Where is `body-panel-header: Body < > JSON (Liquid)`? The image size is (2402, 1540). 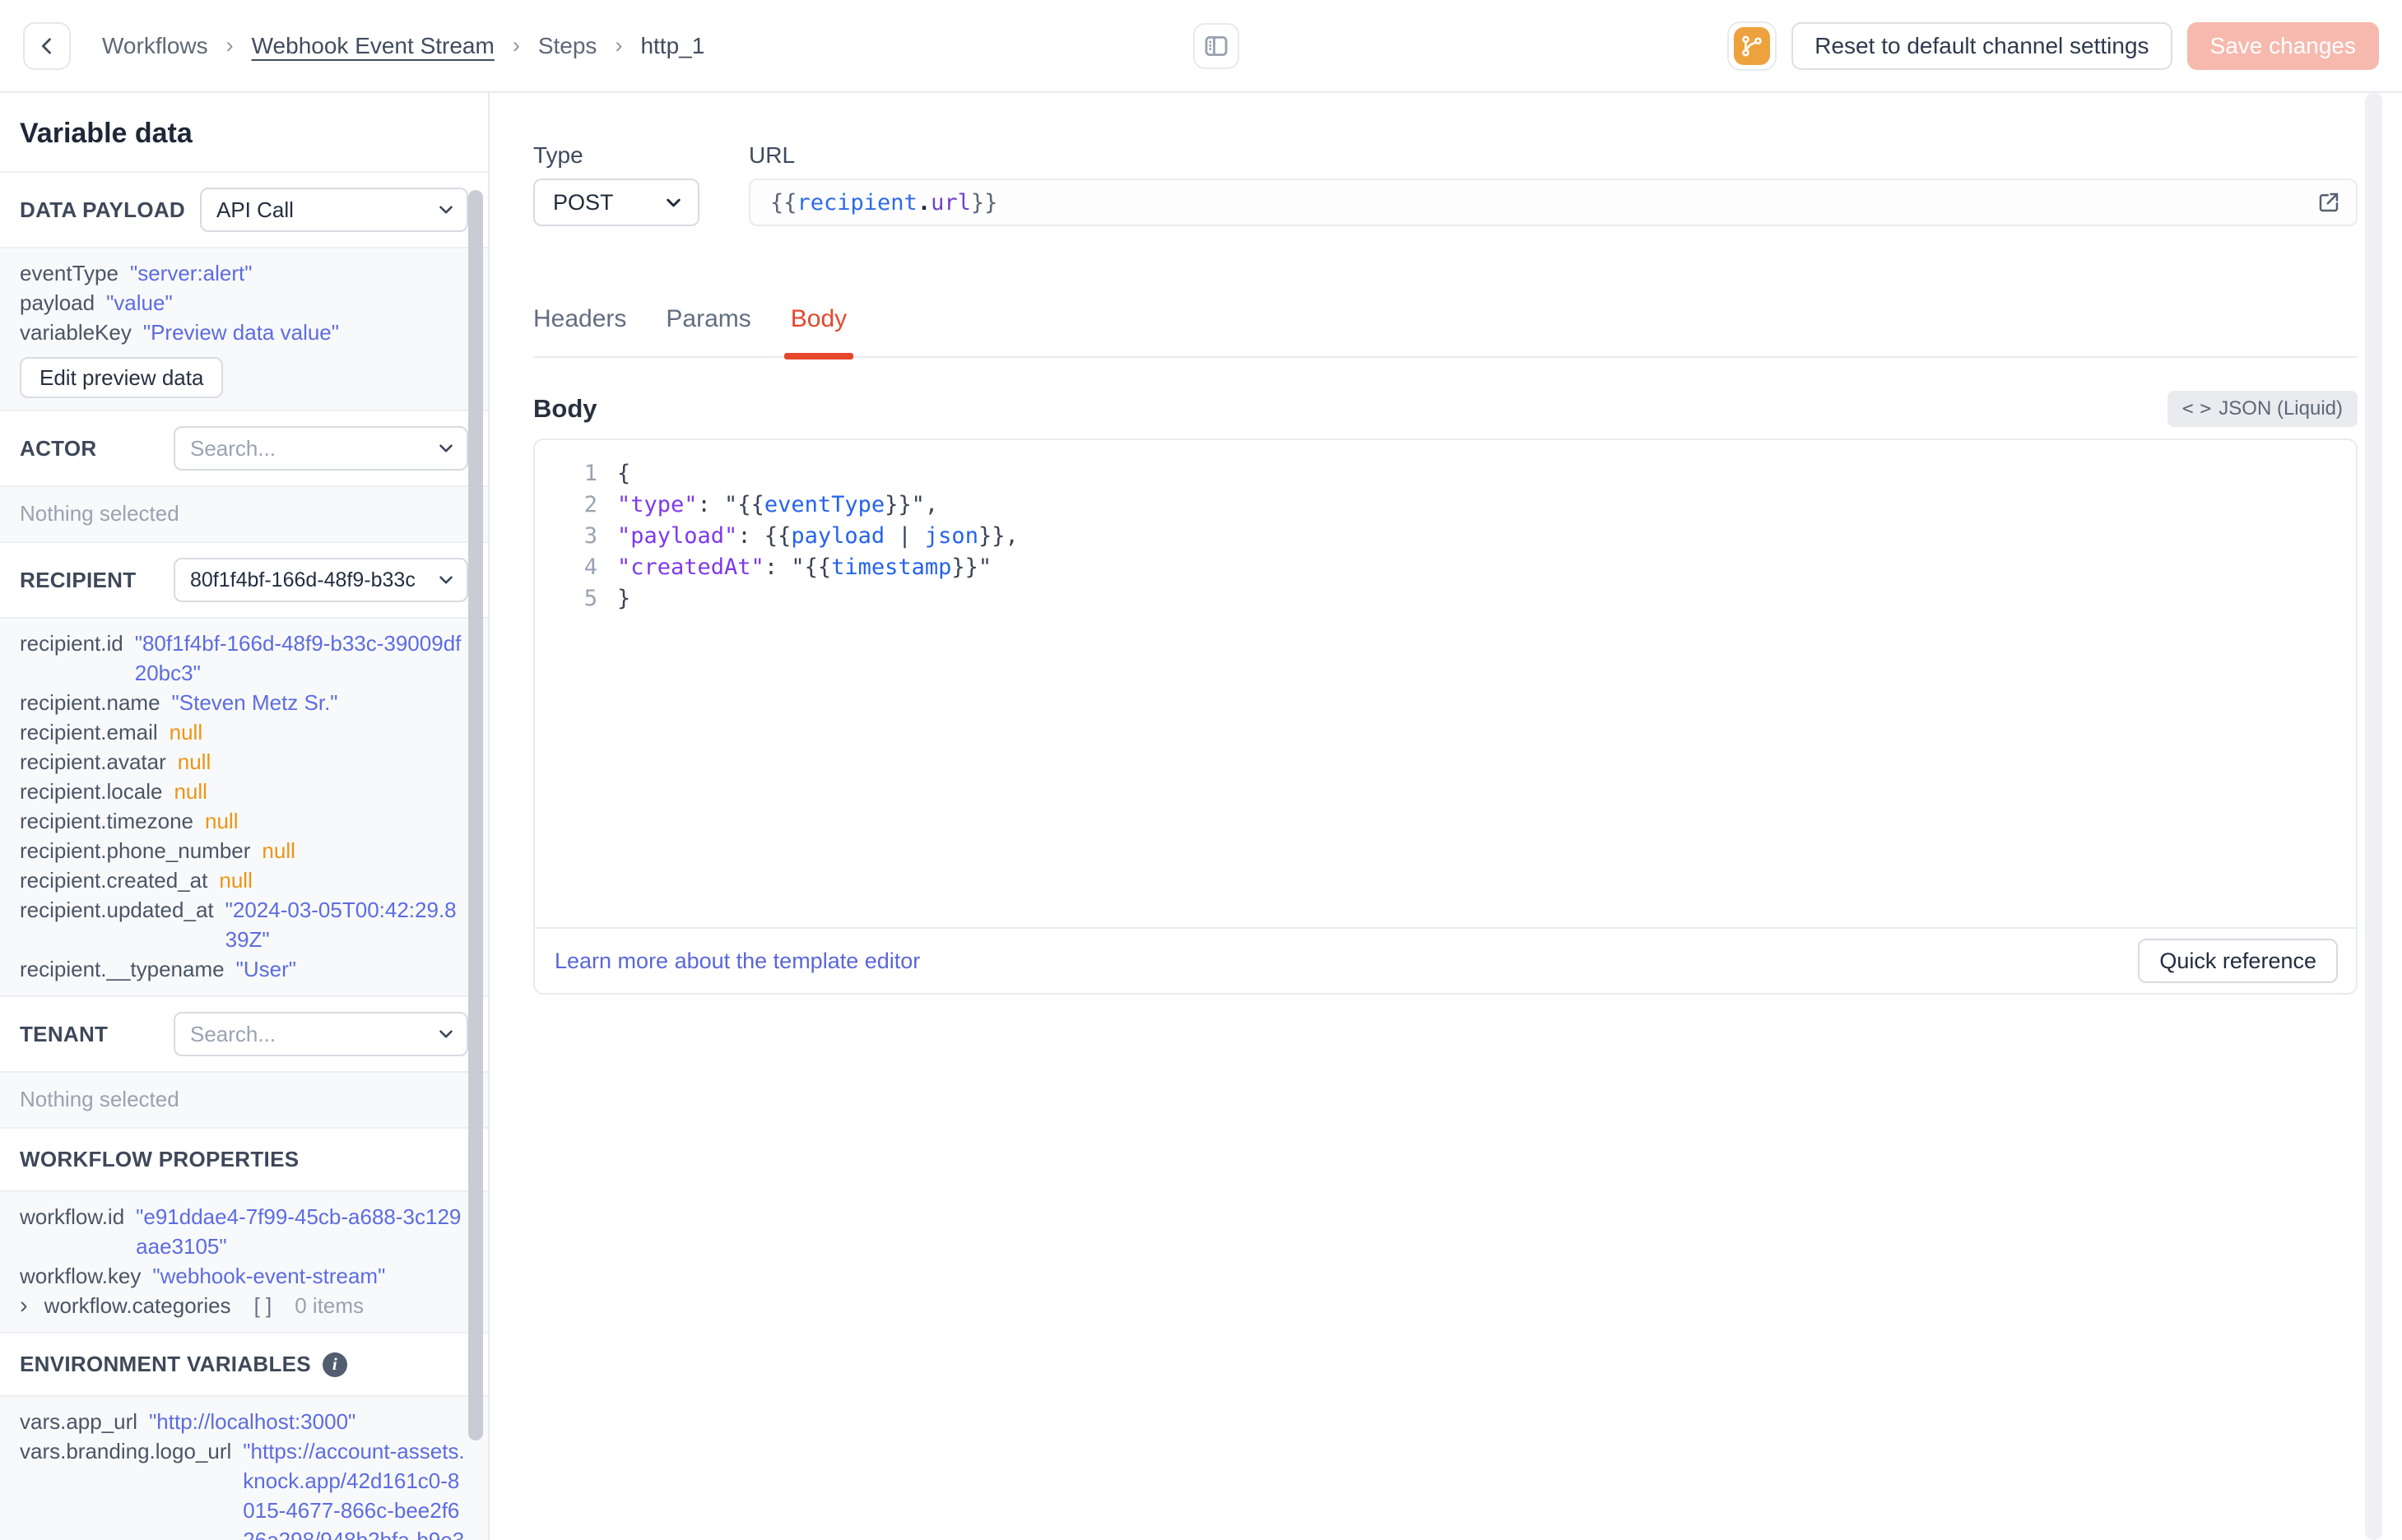 body-panel-header: Body < > JSON (Liquid) is located at coordinates (1445, 409).